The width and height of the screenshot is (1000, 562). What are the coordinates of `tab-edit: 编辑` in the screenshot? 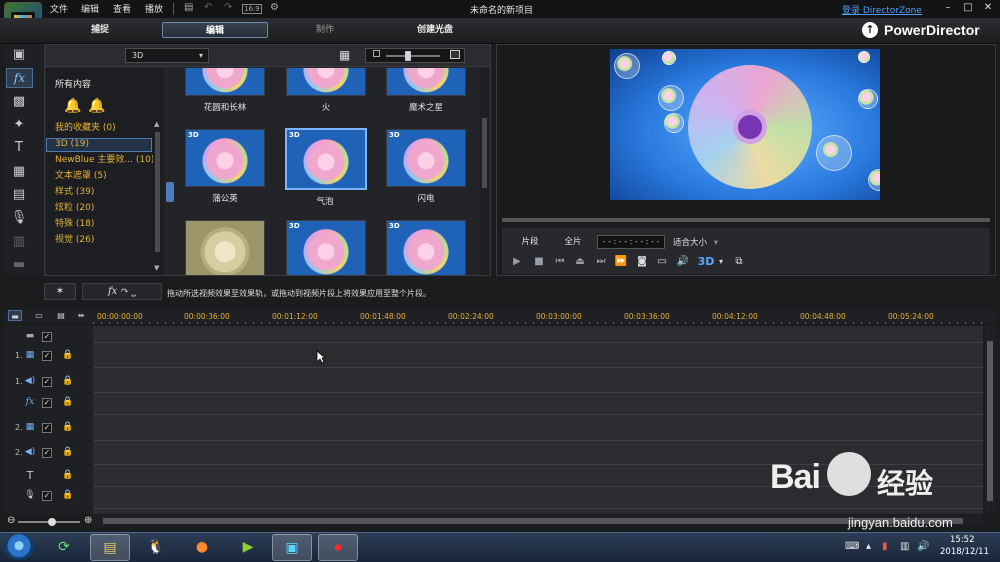 It's located at (215, 30).